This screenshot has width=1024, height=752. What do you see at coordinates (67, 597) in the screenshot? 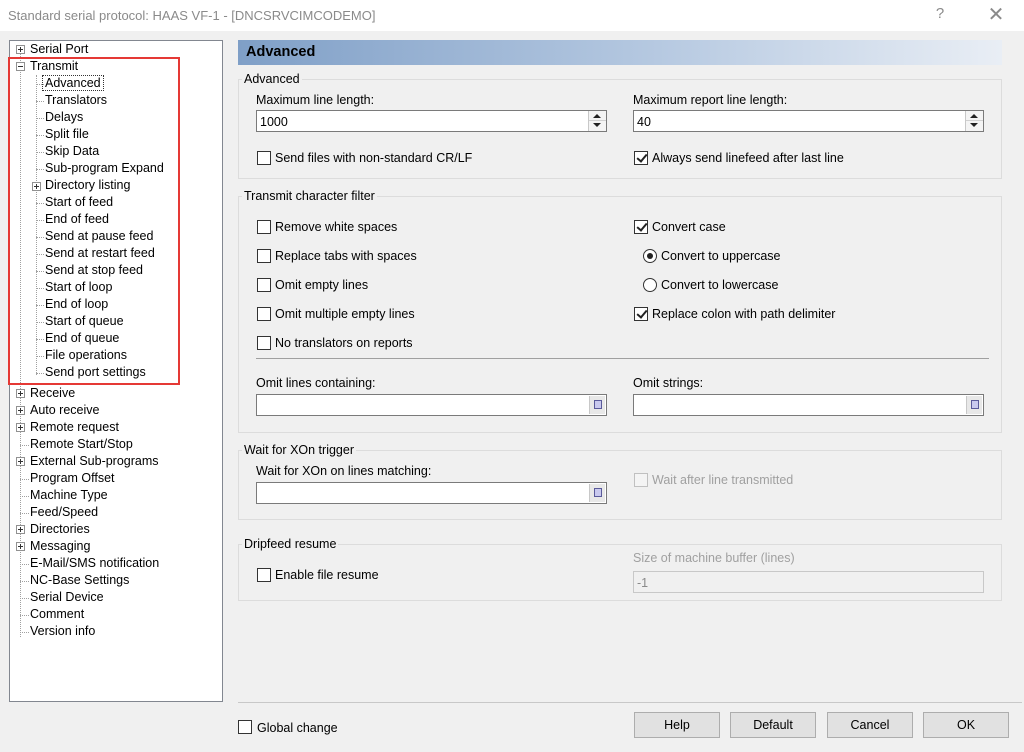
I see `tree-item-serial-device: Serial Device` at bounding box center [67, 597].